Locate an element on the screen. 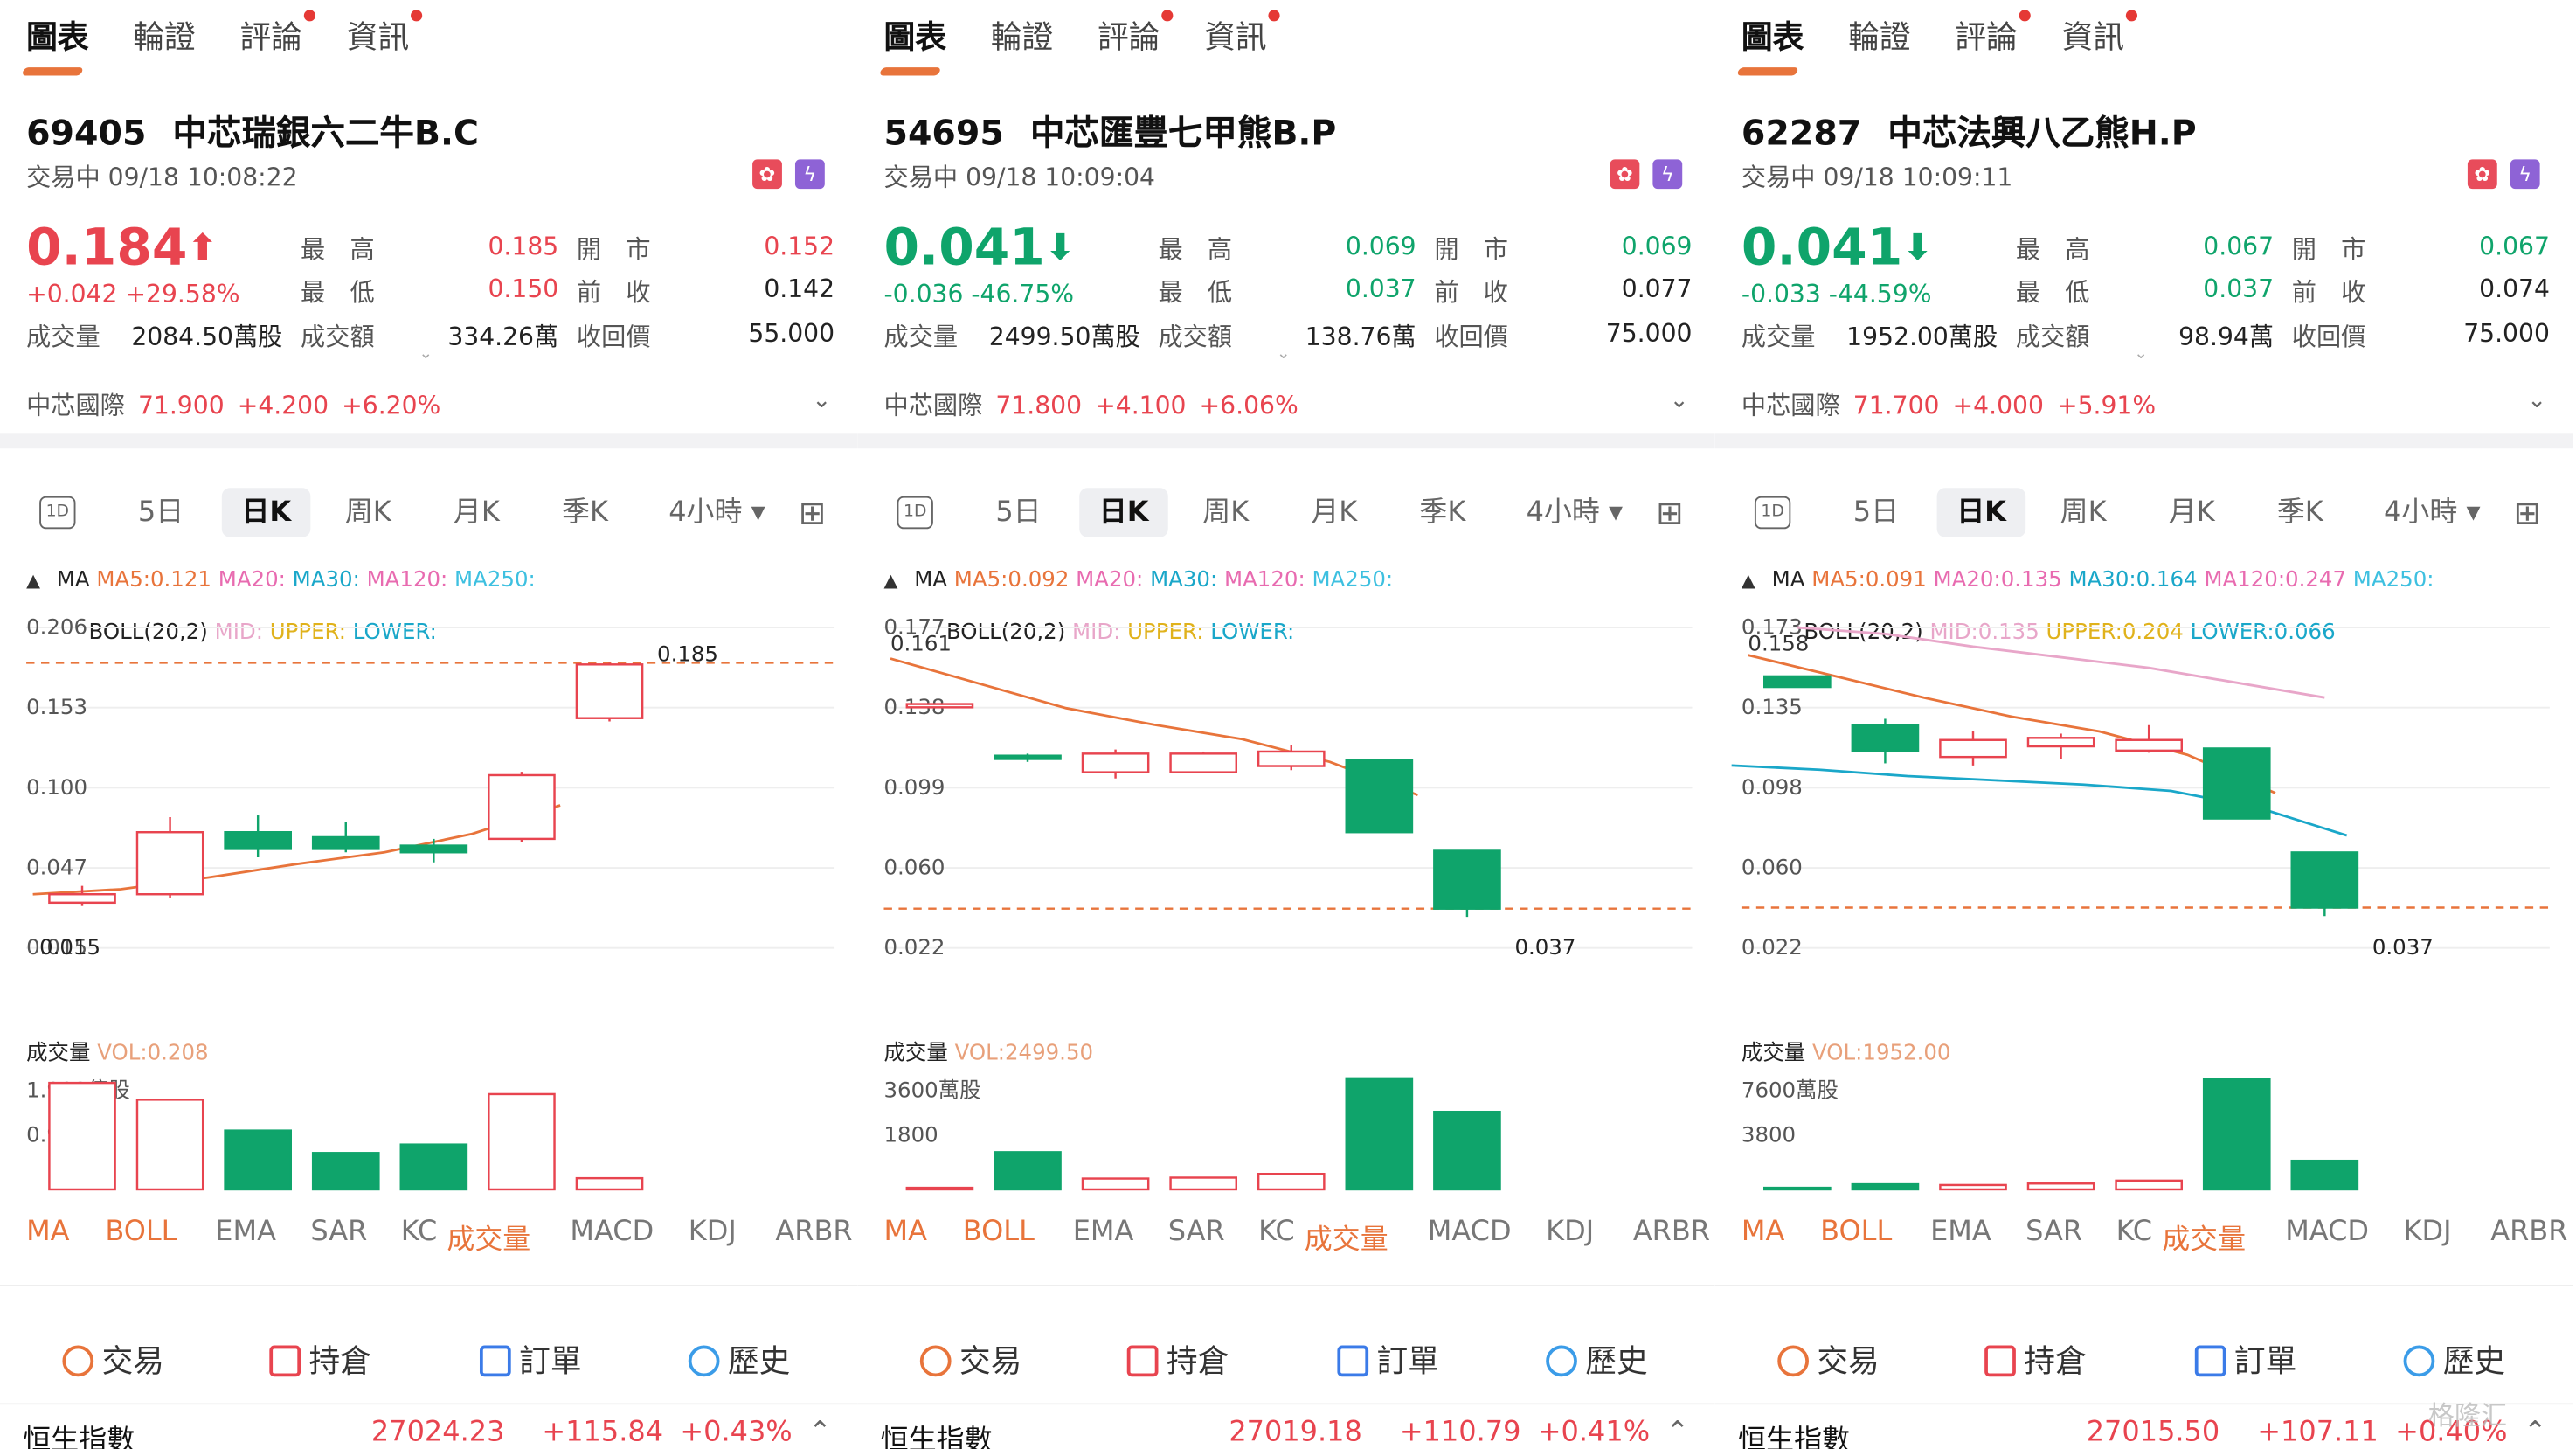 This screenshot has width=2576, height=1449. index-ticker: 恒生指數 27019.18 +110.79 +0.41% ⌃ is located at coordinates (1286, 1426).